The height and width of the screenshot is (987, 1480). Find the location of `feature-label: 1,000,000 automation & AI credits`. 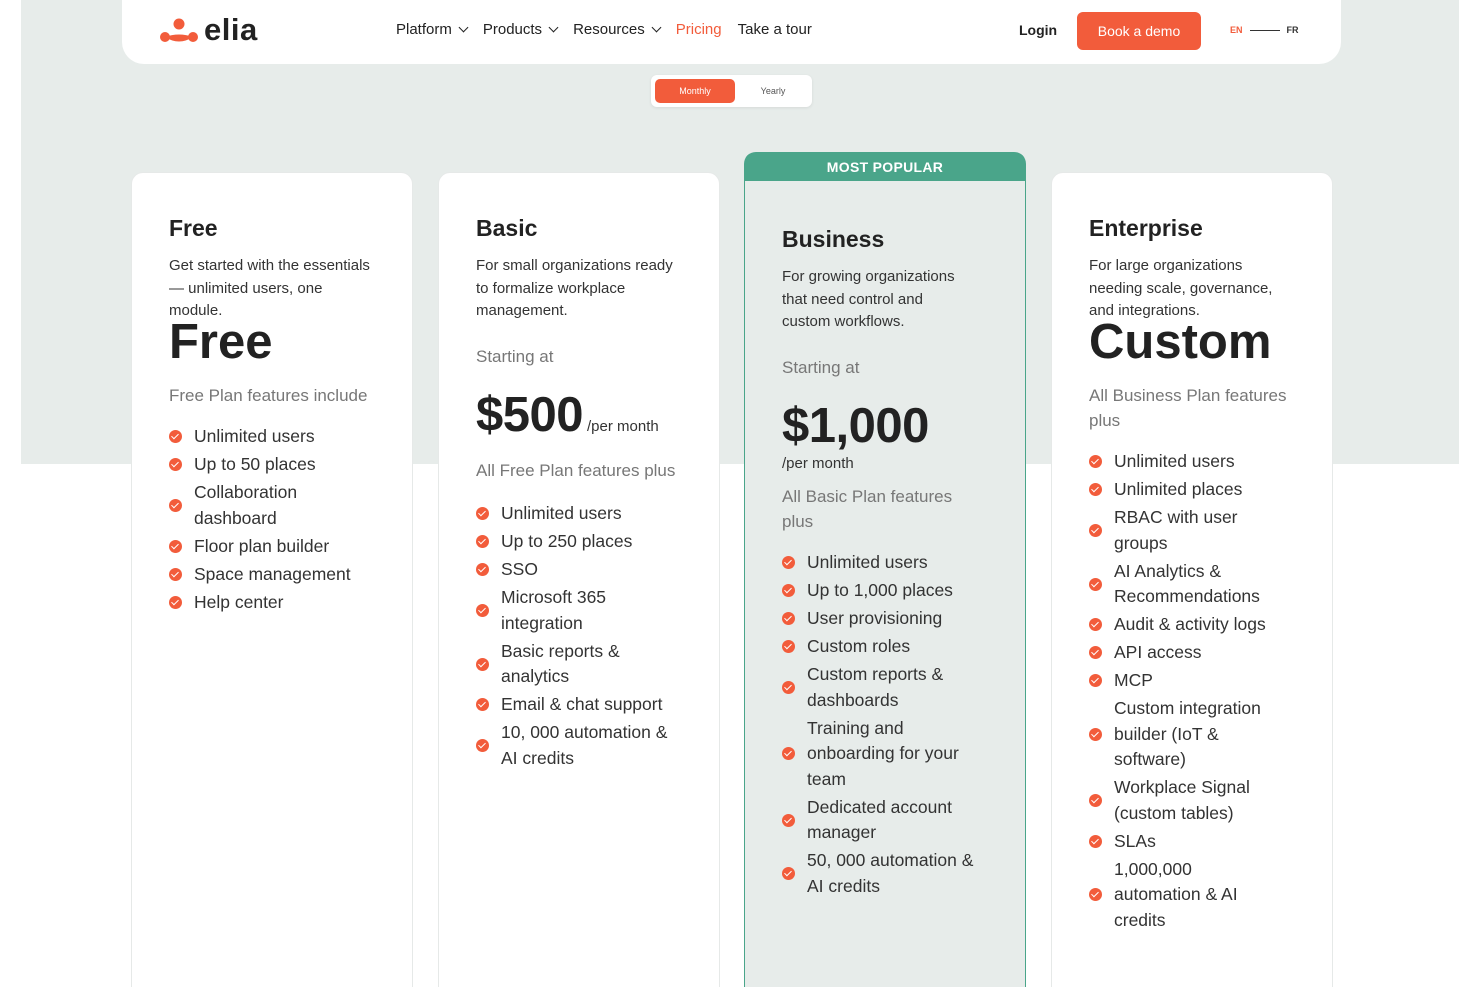

feature-label: 1,000,000 automation & AI credits is located at coordinates (1176, 894).